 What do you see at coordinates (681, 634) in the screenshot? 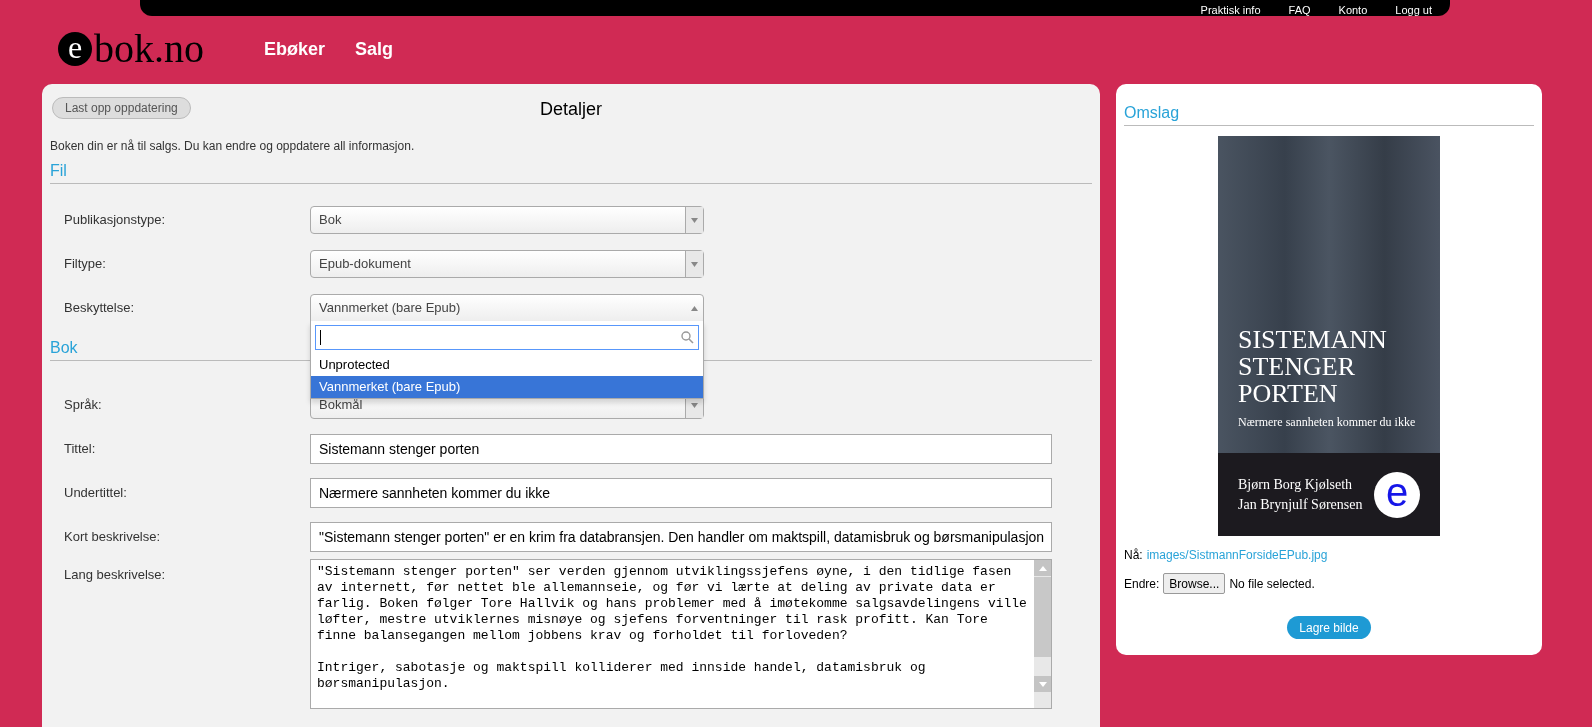
I see `textarea-field: "Sistemann stenger porten" ser verden gjennom utviklingssjefens øyne, i den tidlige fasen av internett, før nettet ble allemannseie, og før vi lærte at deling av private data er farlig. Boken følger Tore Hallvik og hans problemer med å imøtekomme salgsavdelingens ville løfter, mestre utviklernes misnøye og sjefens forventninger til rask profitt. Kan Tore finne balansegangen mellom jobbens krav og forholdet til forloveden? Intriger, sabotasje og maktspill kolliderer med innside handel, datamisbruk og børsmanipulasjon.` at bounding box center [681, 634].